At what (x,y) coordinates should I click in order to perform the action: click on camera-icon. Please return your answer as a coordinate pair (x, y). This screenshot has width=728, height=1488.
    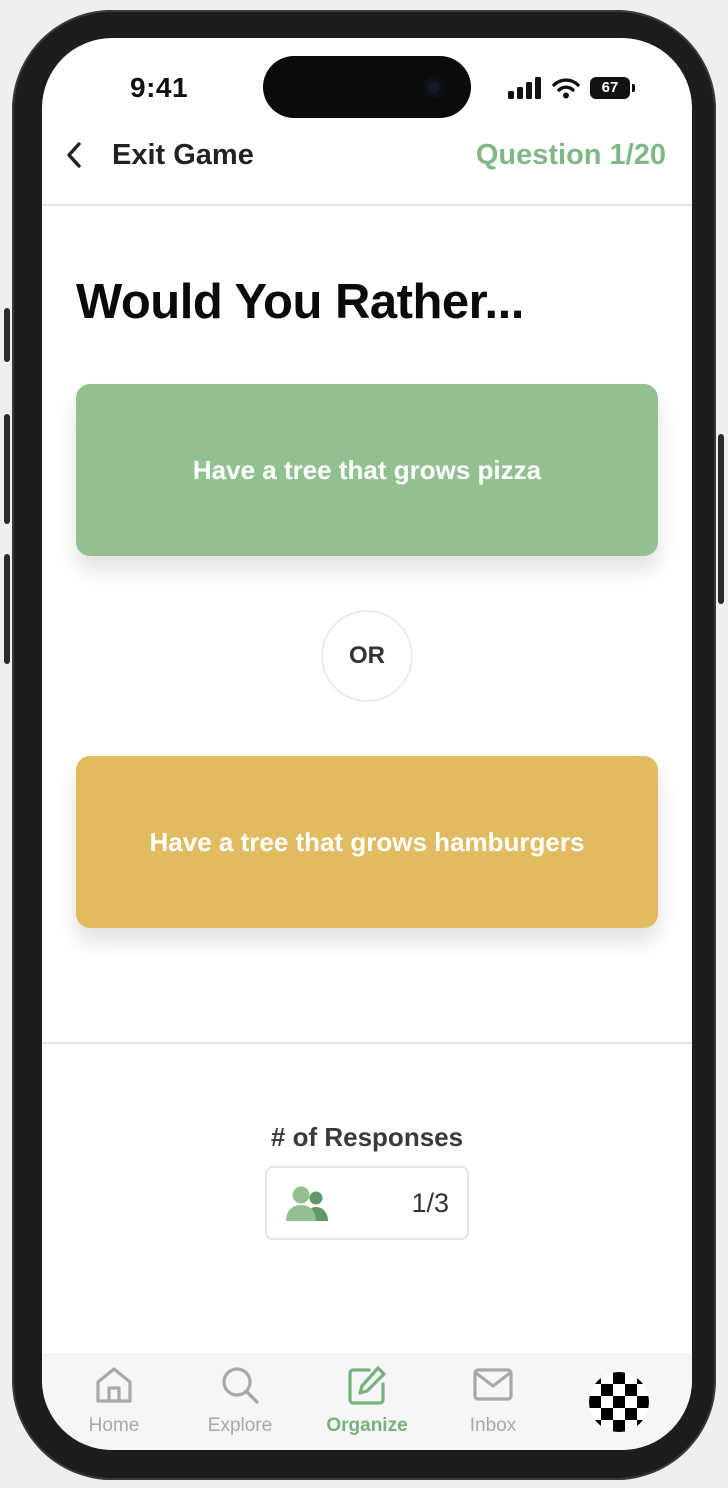
    Looking at the image, I should click on (434, 87).